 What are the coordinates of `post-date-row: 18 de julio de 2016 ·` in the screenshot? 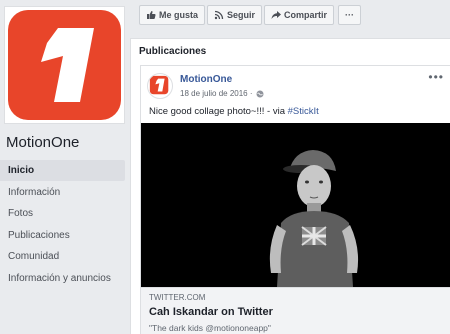 It's located at (222, 93).